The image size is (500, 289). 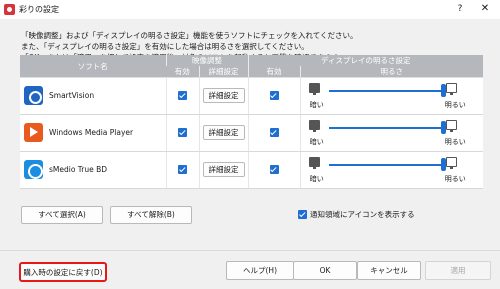 I want to click on instruction-line-2: また、「ディスプレイの明るさ設定」を有効にした場合は明るさを選択してください。, so click(x=165, y=46).